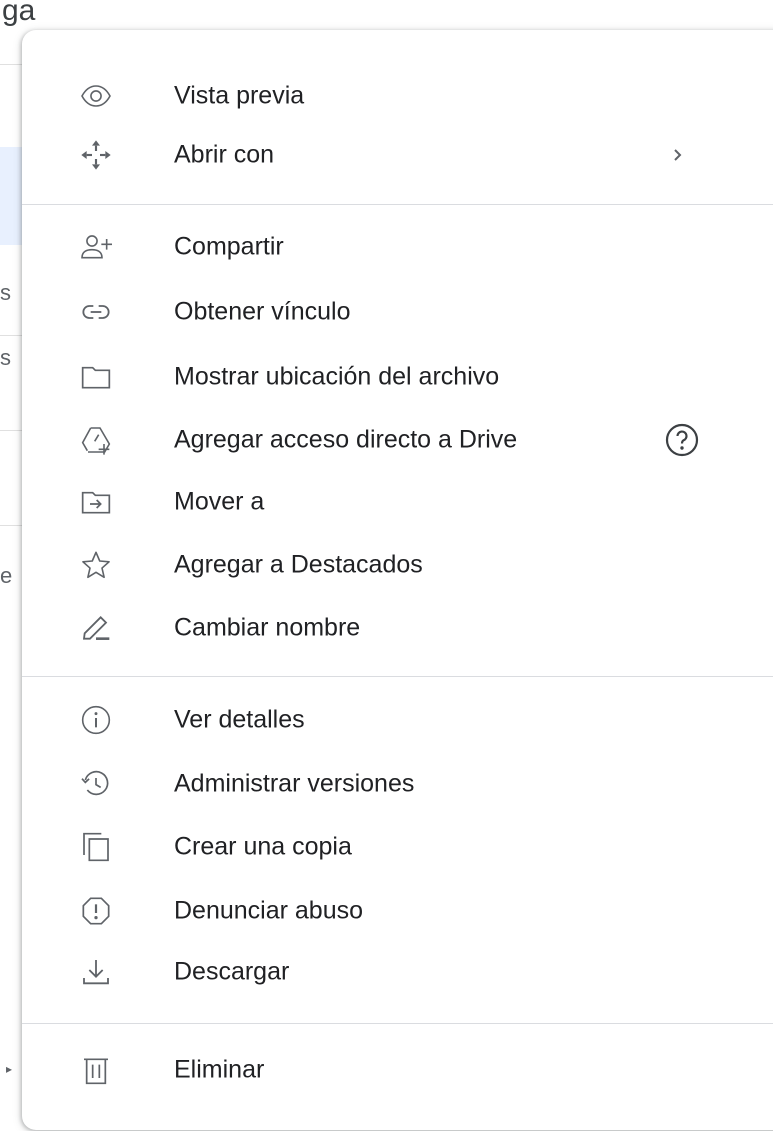  What do you see at coordinates (294, 783) in the screenshot?
I see `menu-item-label: Administrar versiones` at bounding box center [294, 783].